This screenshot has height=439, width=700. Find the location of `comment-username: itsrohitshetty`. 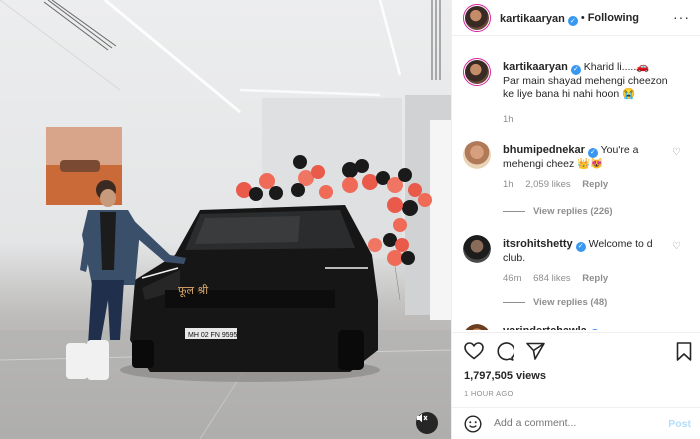

comment-username: itsrohitshetty is located at coordinates (538, 244).